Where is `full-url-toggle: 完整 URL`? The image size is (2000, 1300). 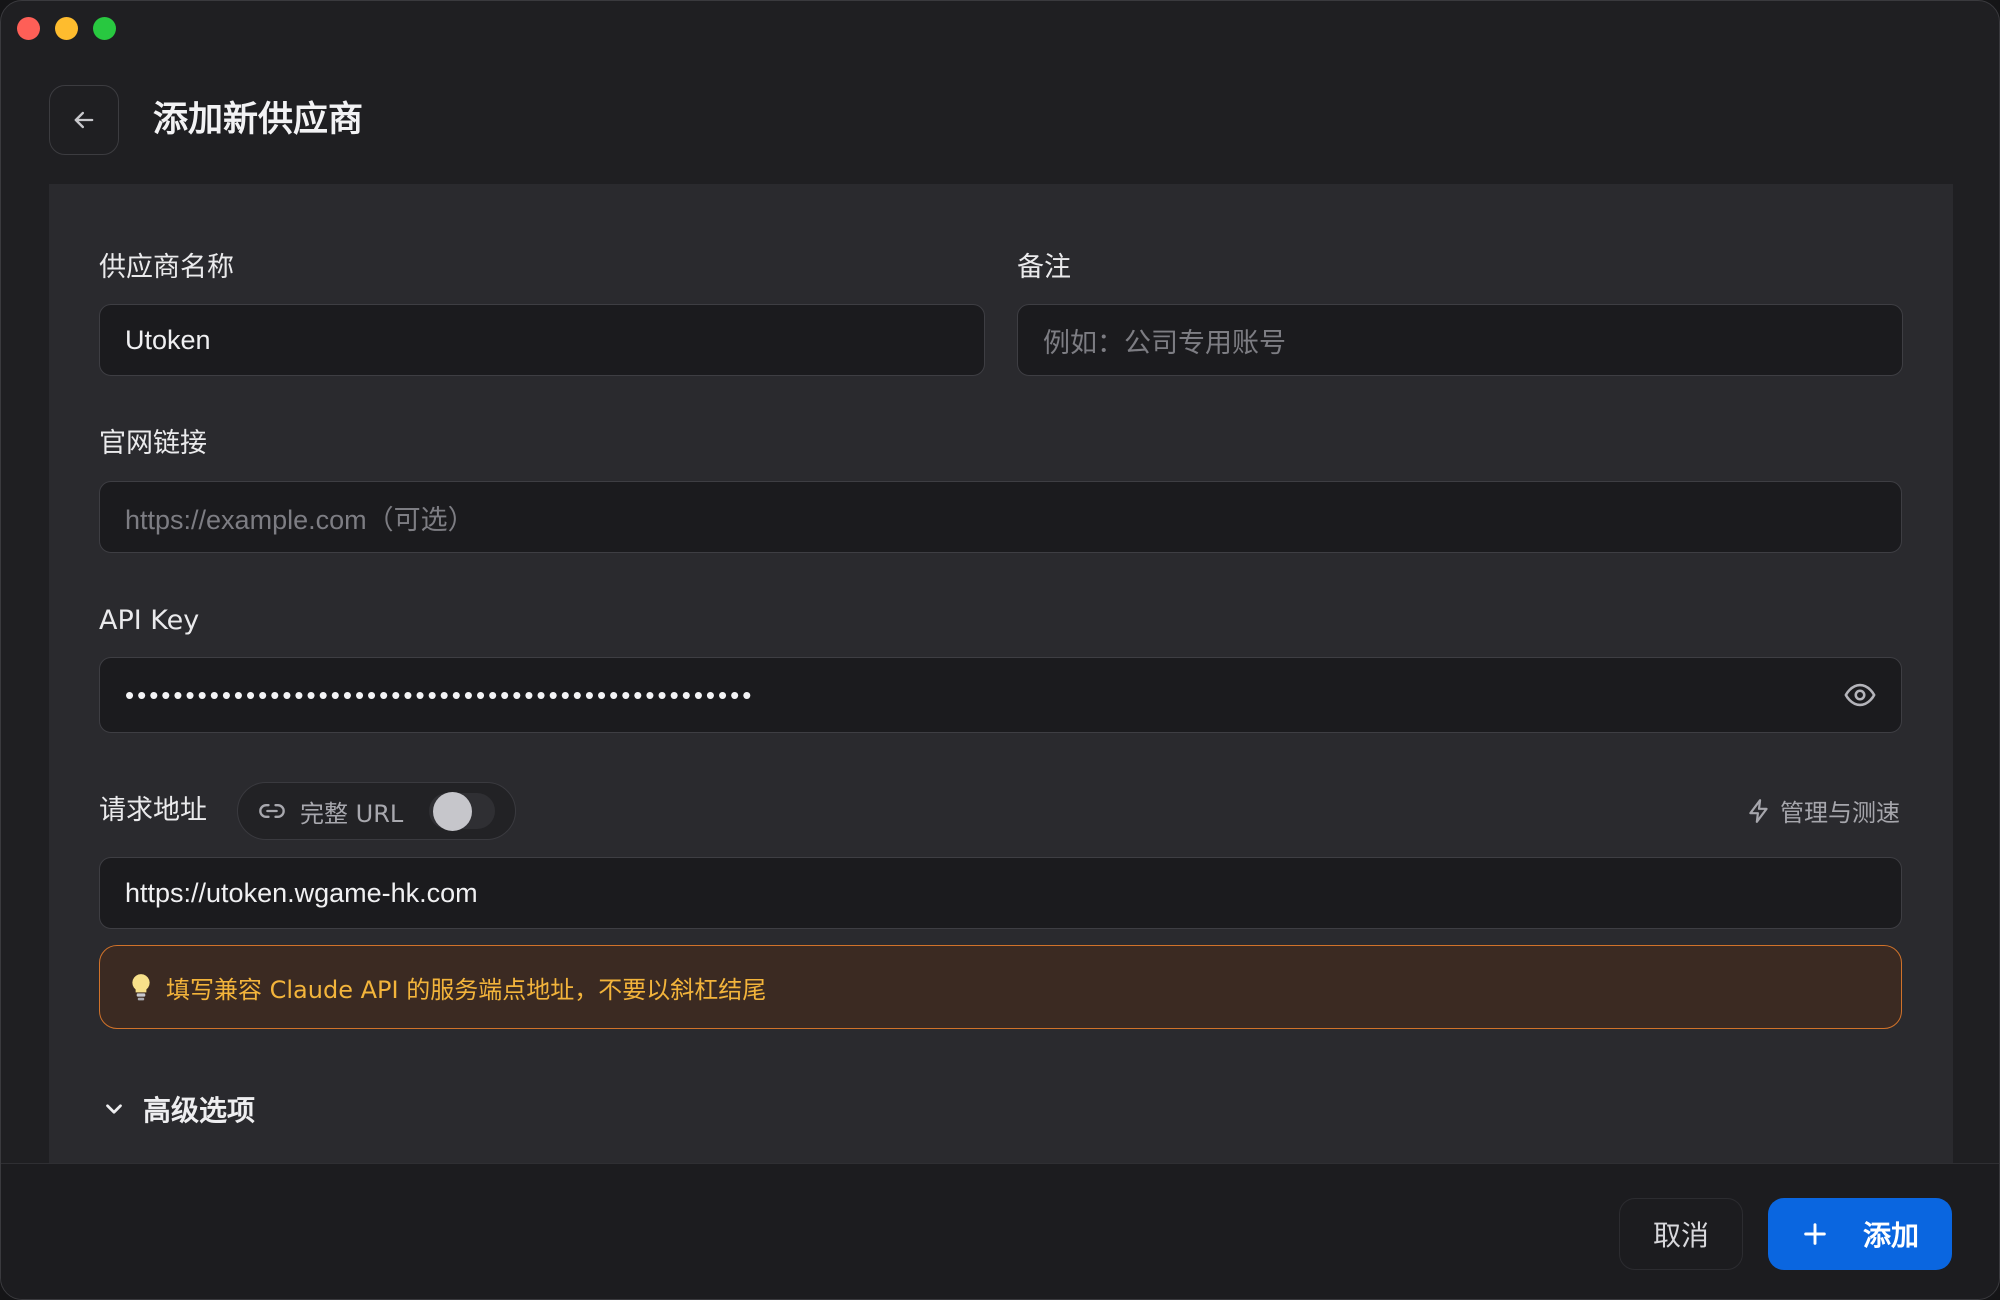 full-url-toggle: 完整 URL is located at coordinates (376, 811).